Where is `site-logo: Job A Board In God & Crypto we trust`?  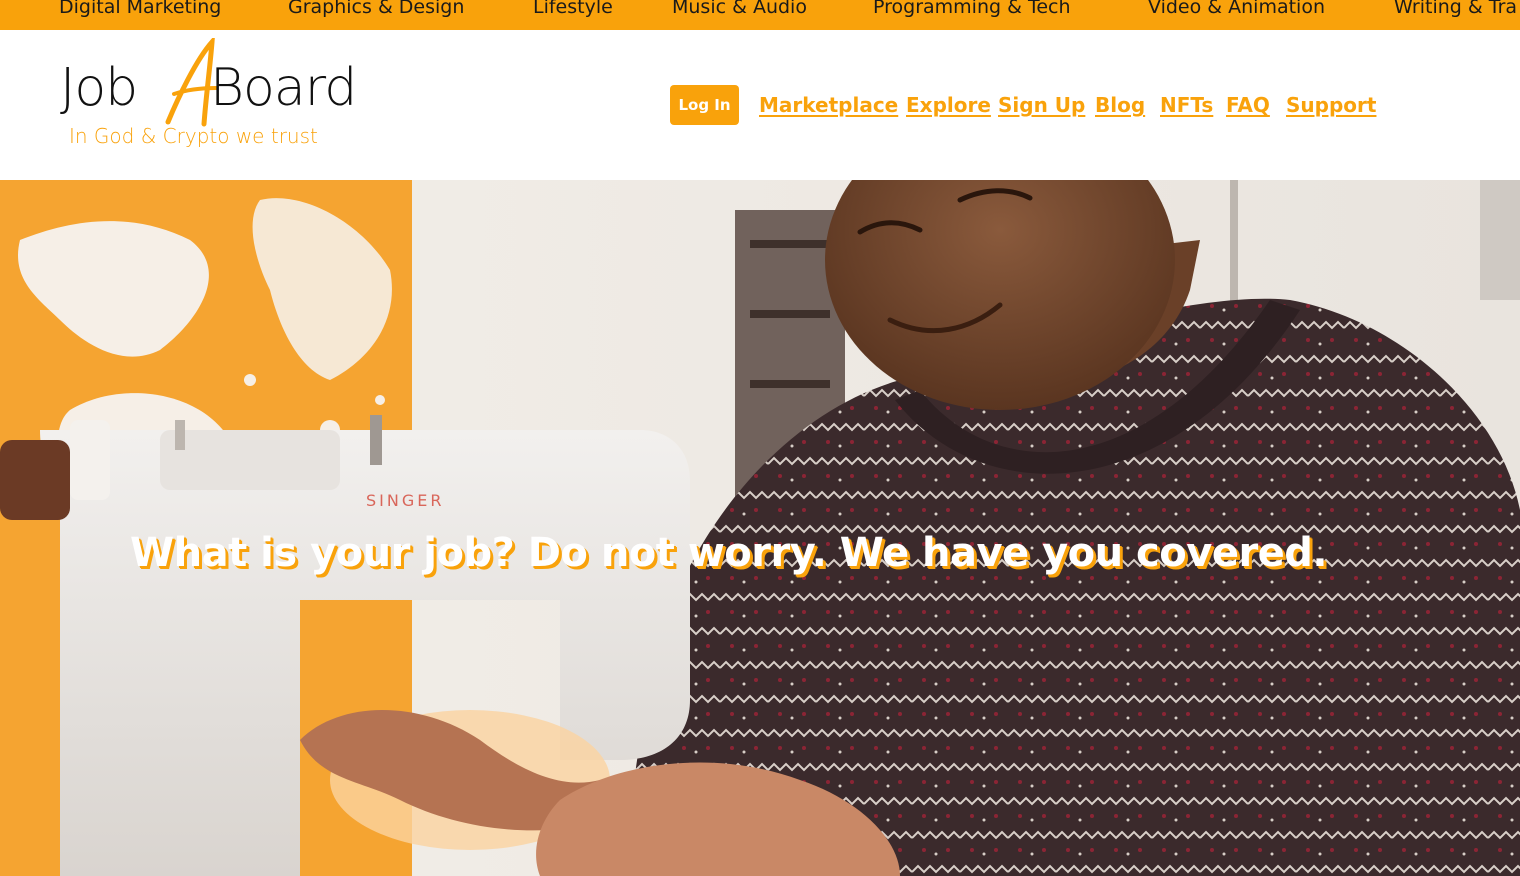
site-logo: Job A Board In God & Crypto we trust is located at coordinates (220, 98).